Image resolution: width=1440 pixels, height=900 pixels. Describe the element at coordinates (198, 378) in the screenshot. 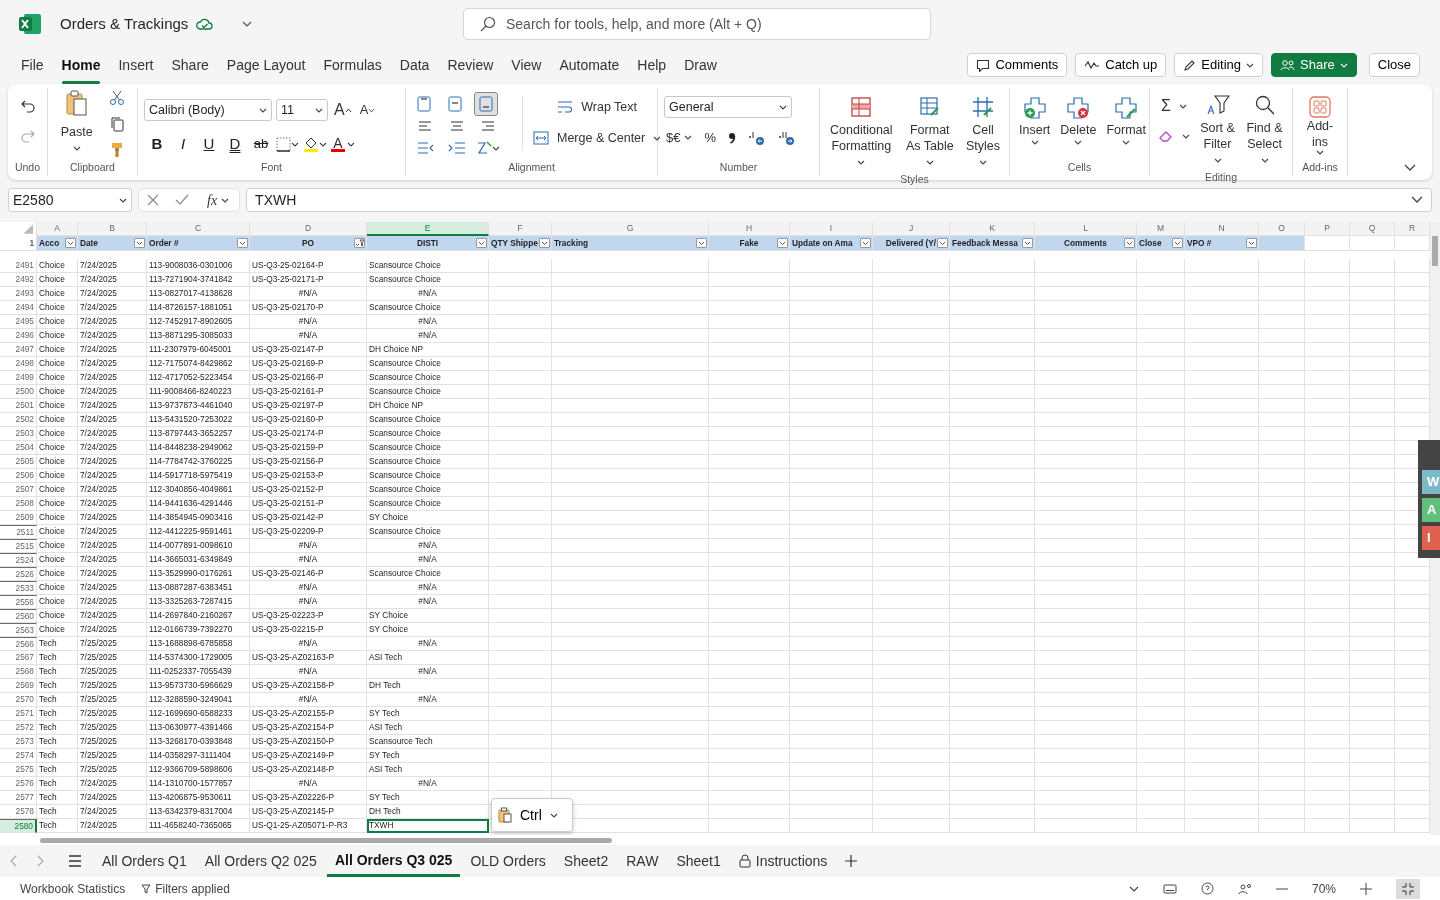

I see `table-cell: 112-4717052-5223454` at that location.